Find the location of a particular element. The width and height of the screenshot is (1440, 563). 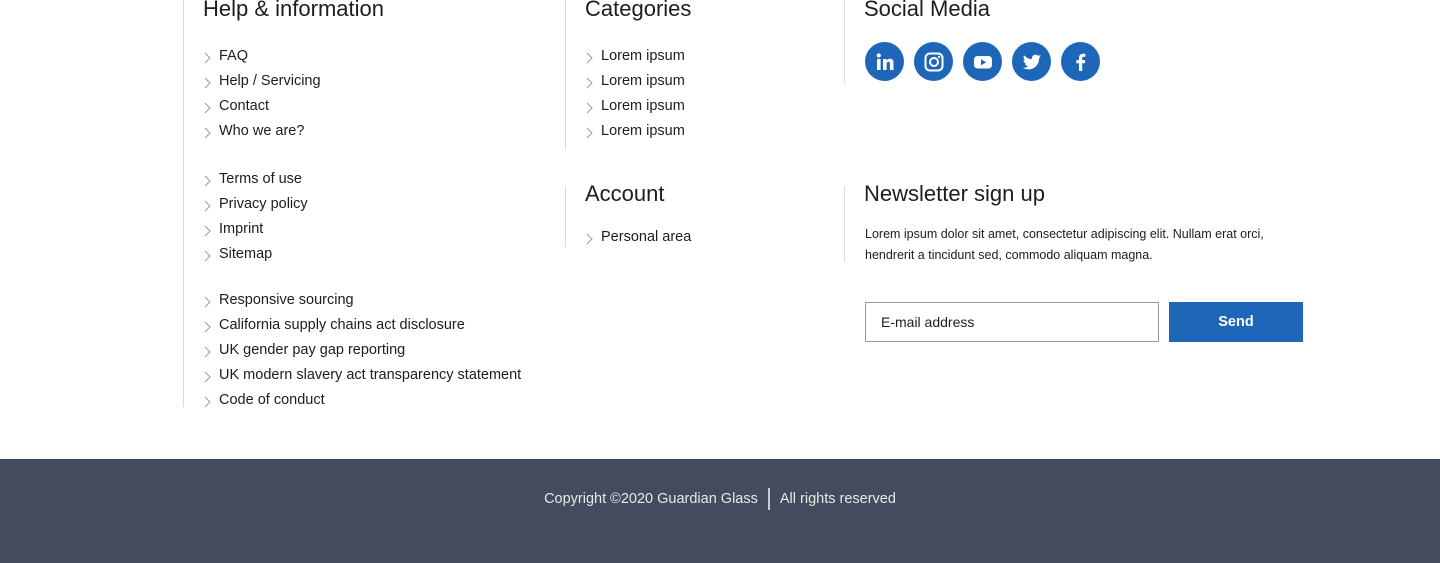

help-link: Imprint is located at coordinates (255, 229).